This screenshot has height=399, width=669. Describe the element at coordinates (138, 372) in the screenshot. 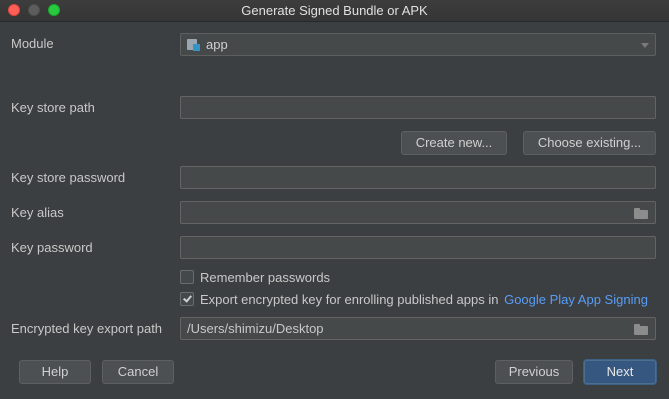

I see `cancel-button: Cancel` at that location.